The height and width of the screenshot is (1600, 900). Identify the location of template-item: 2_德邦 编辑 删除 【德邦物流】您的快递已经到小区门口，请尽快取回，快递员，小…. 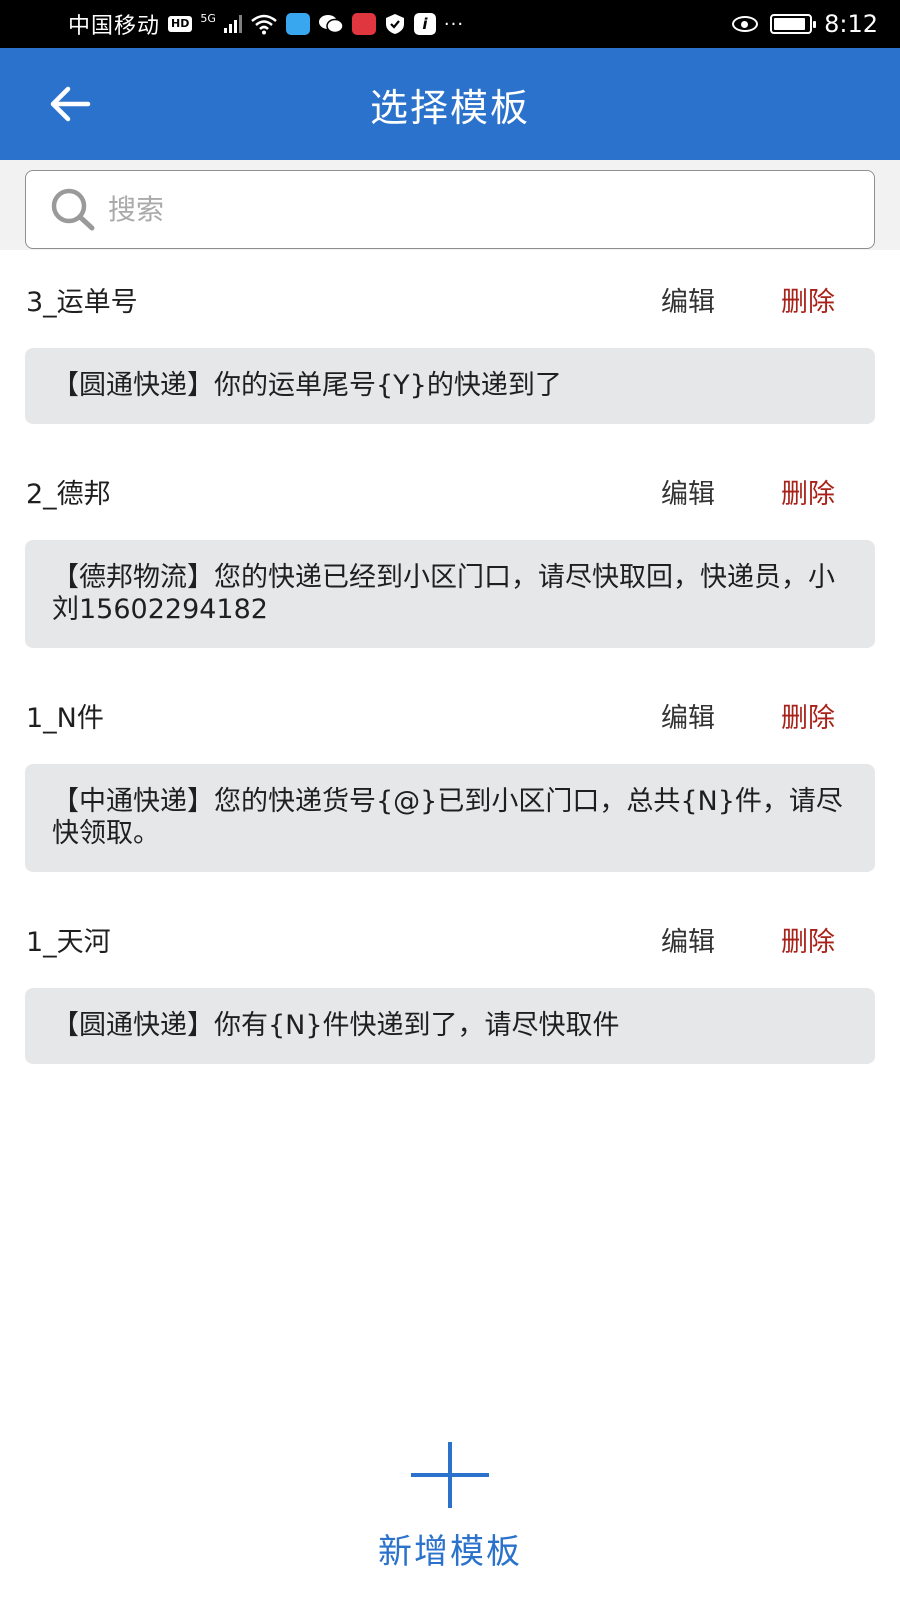
(450, 554).